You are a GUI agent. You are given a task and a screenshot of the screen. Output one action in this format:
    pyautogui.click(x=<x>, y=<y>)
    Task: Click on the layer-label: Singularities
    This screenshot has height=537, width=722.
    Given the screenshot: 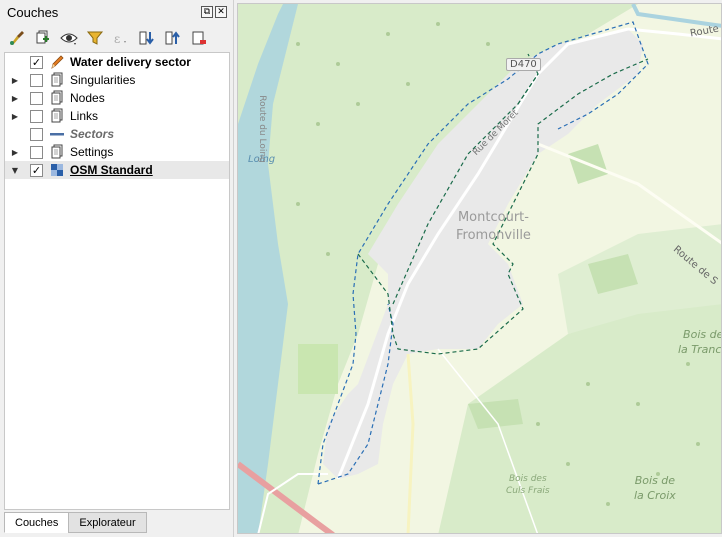 What is the action you would take?
    pyautogui.click(x=103, y=80)
    